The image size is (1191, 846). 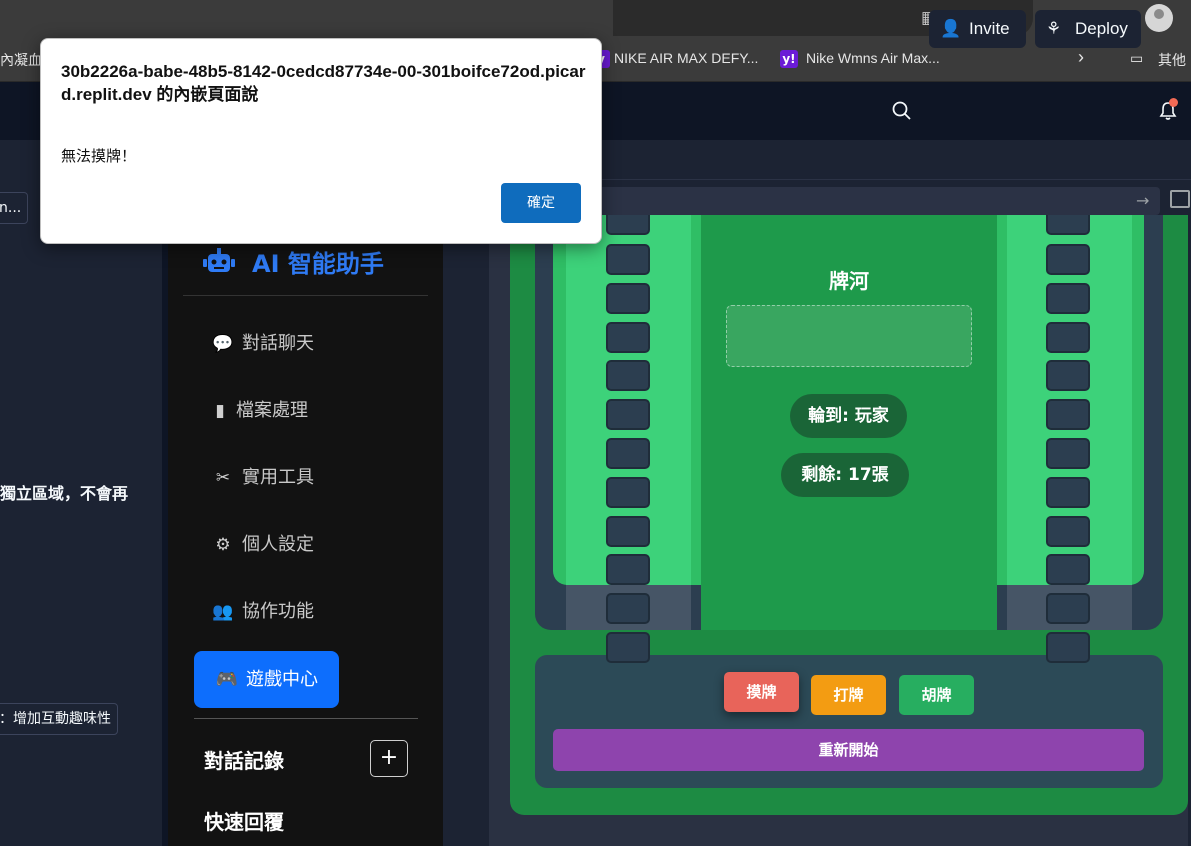 What do you see at coordinates (1054, 28) in the screenshot?
I see `deploy-icon: ⚘` at bounding box center [1054, 28].